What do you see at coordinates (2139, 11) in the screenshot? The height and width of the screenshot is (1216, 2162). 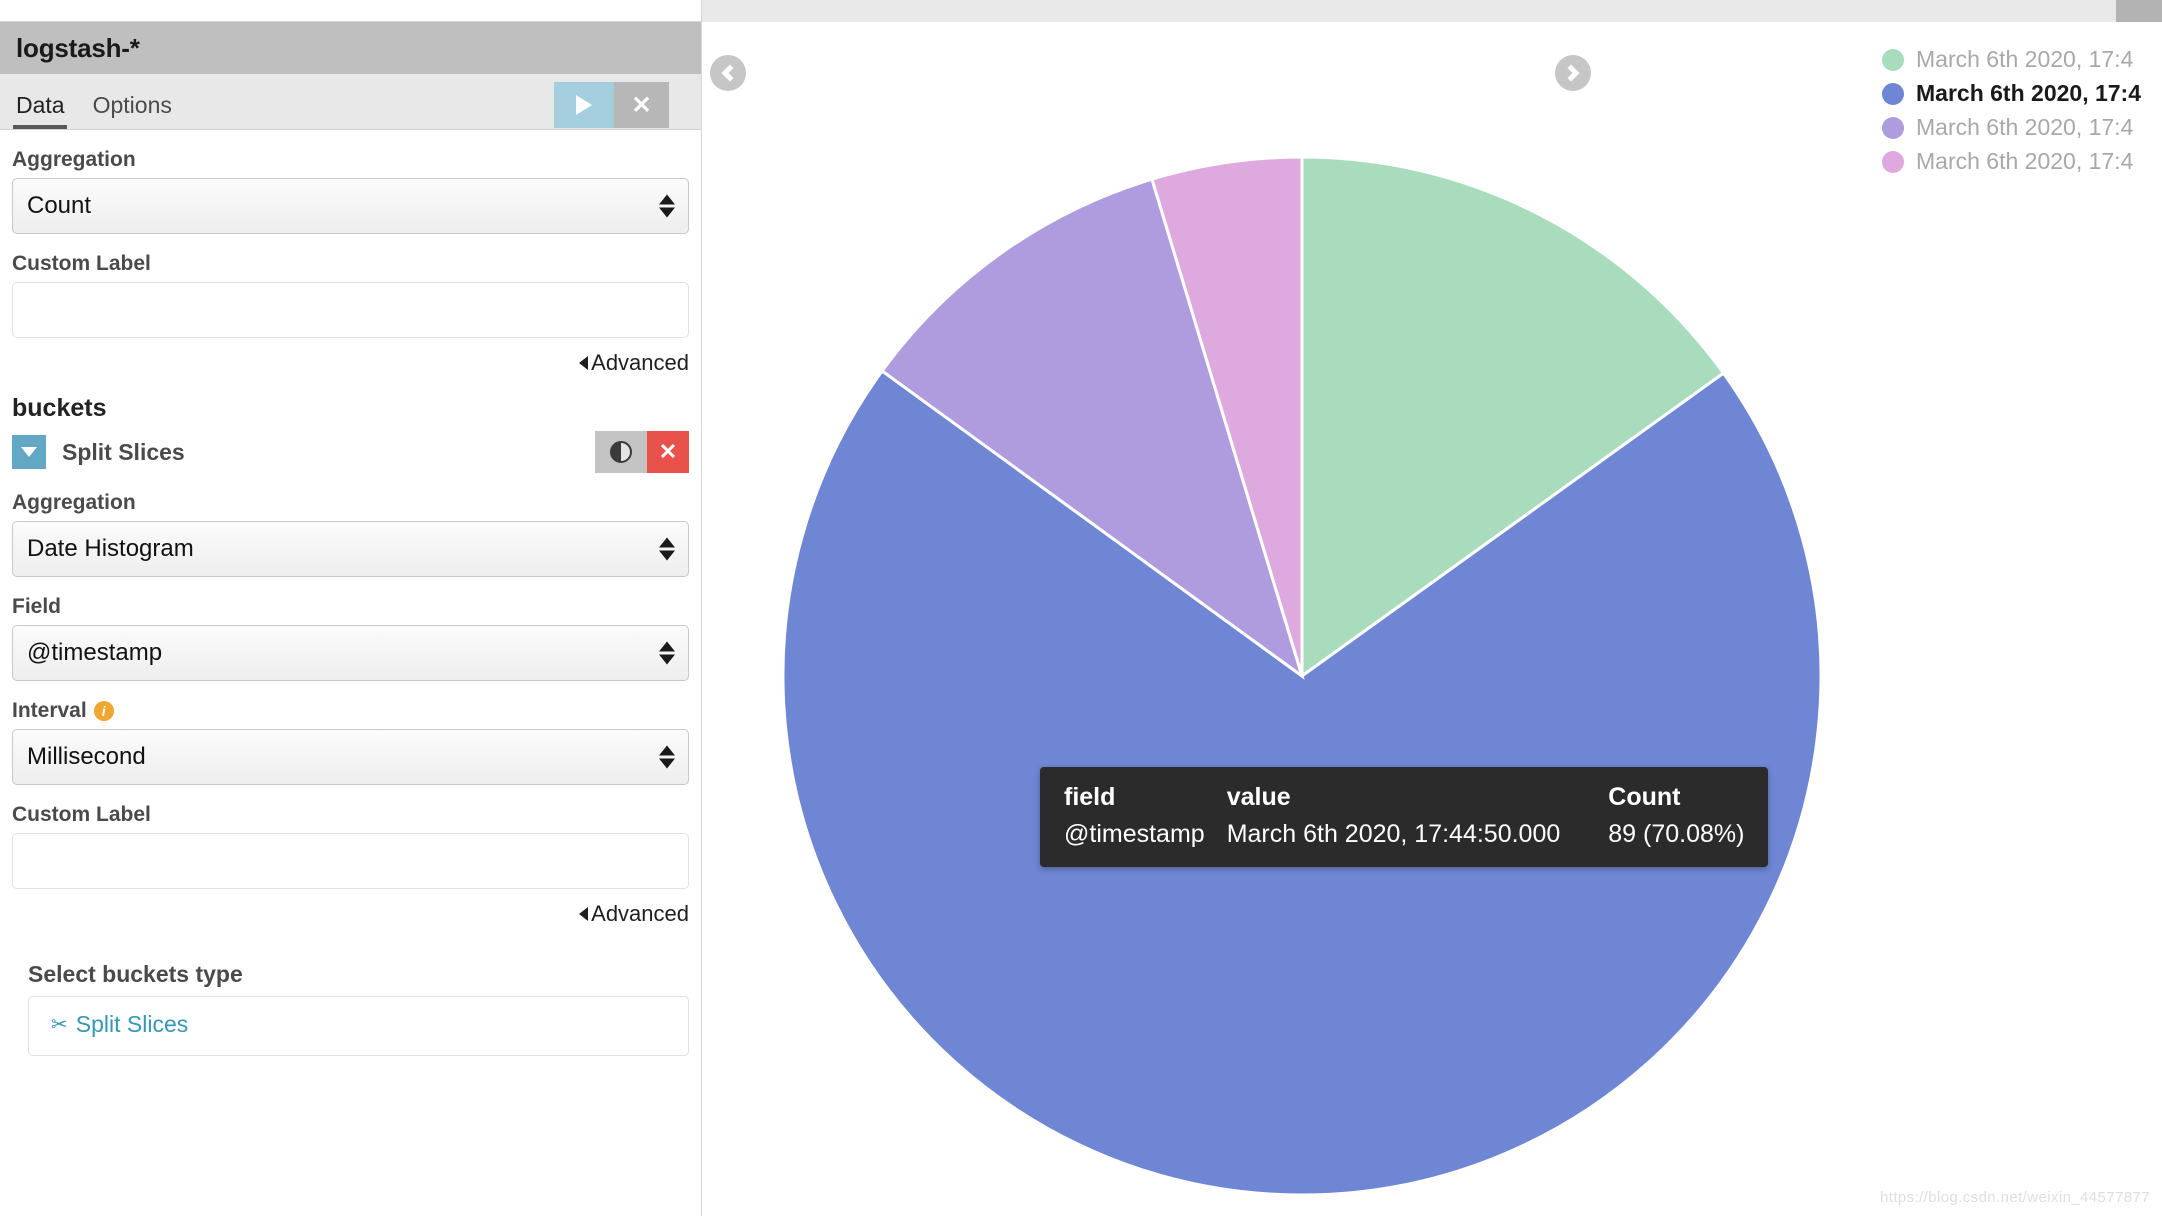 I see `top-right-cap` at bounding box center [2139, 11].